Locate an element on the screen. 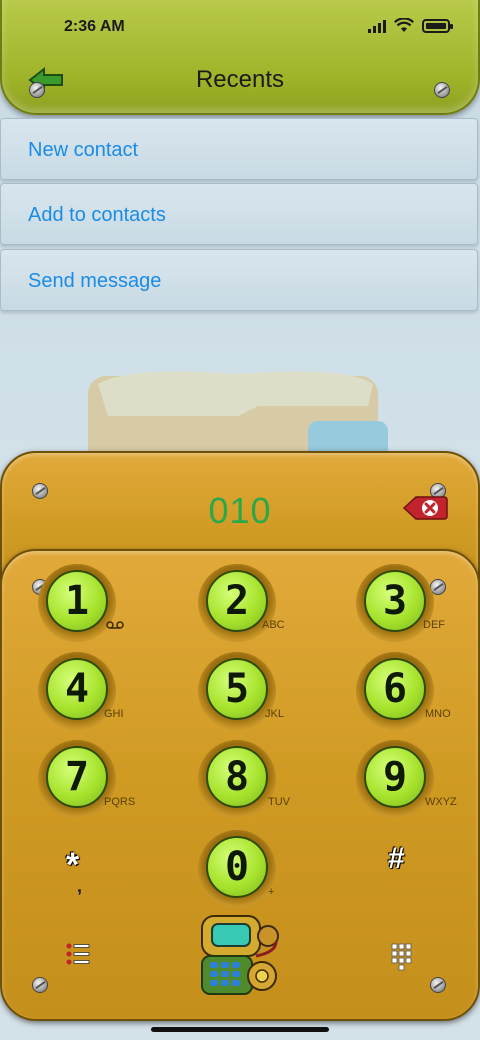 Image resolution: width=480 pixels, height=1040 pixels. key-7-letters: PQRS is located at coordinates (120, 802).